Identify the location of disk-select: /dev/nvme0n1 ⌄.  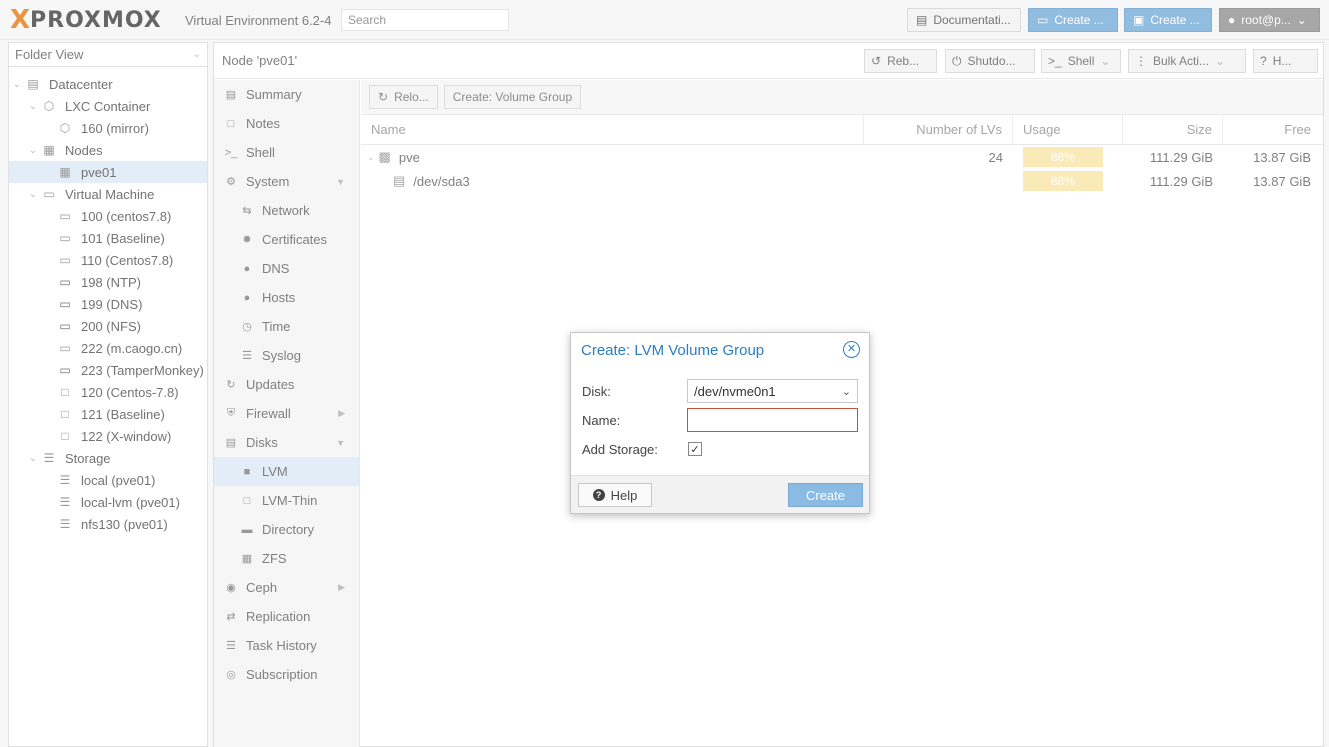
(772, 391).